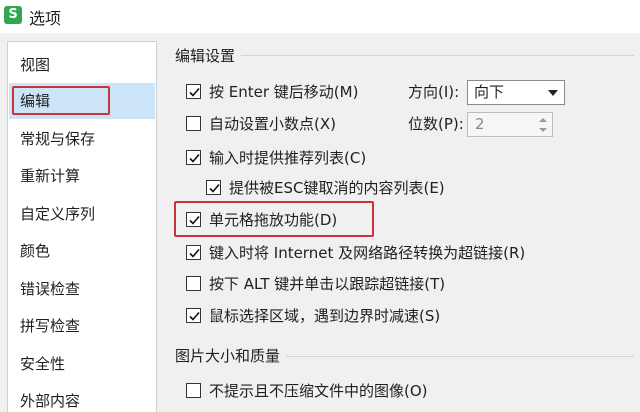  Describe the element at coordinates (43, 364) in the screenshot. I see `sidebar-item-label: 安全性` at that location.